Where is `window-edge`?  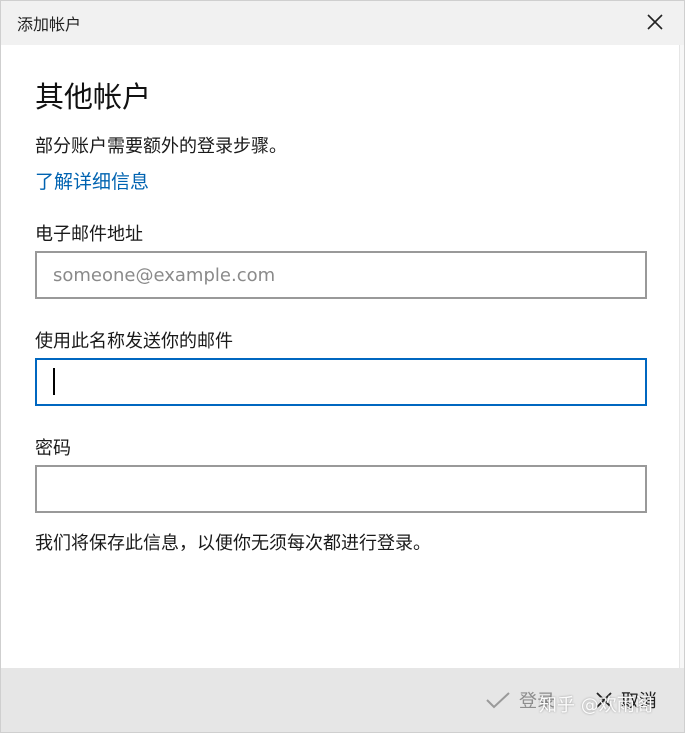 window-edge is located at coordinates (681, 356).